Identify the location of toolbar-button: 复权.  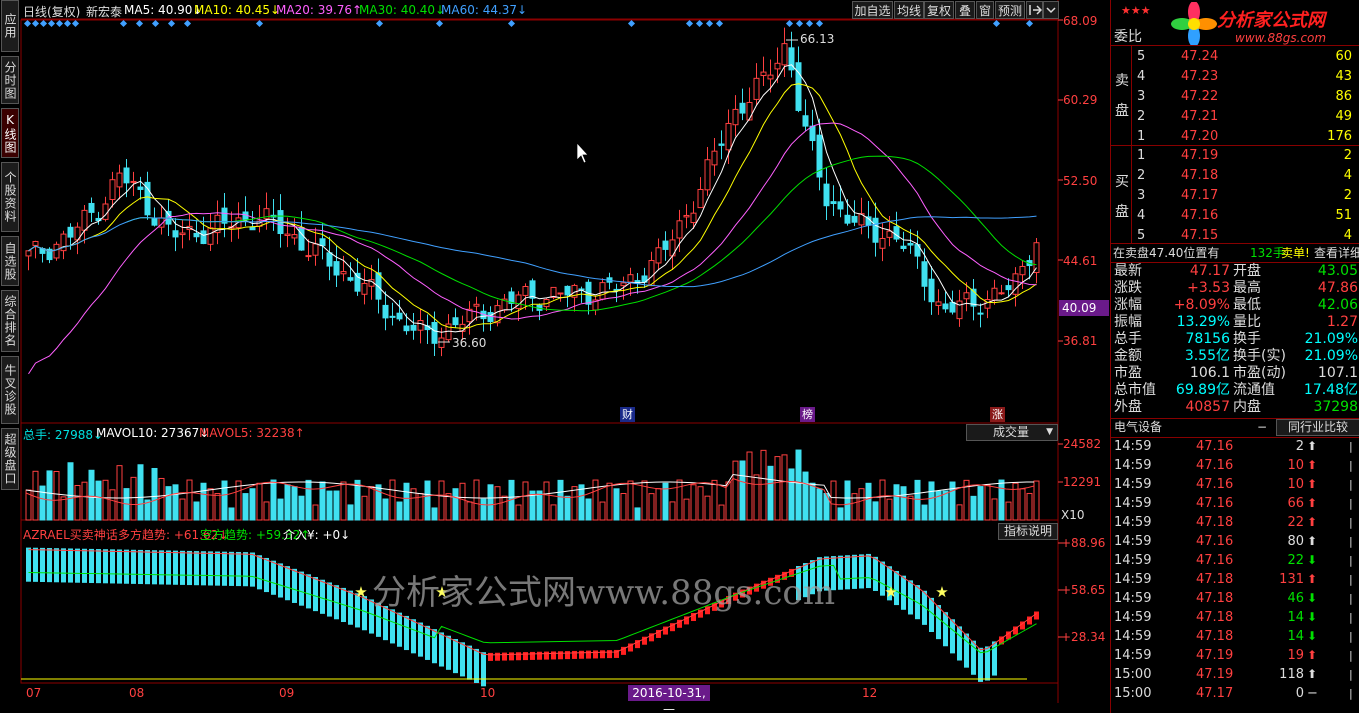
(939, 10).